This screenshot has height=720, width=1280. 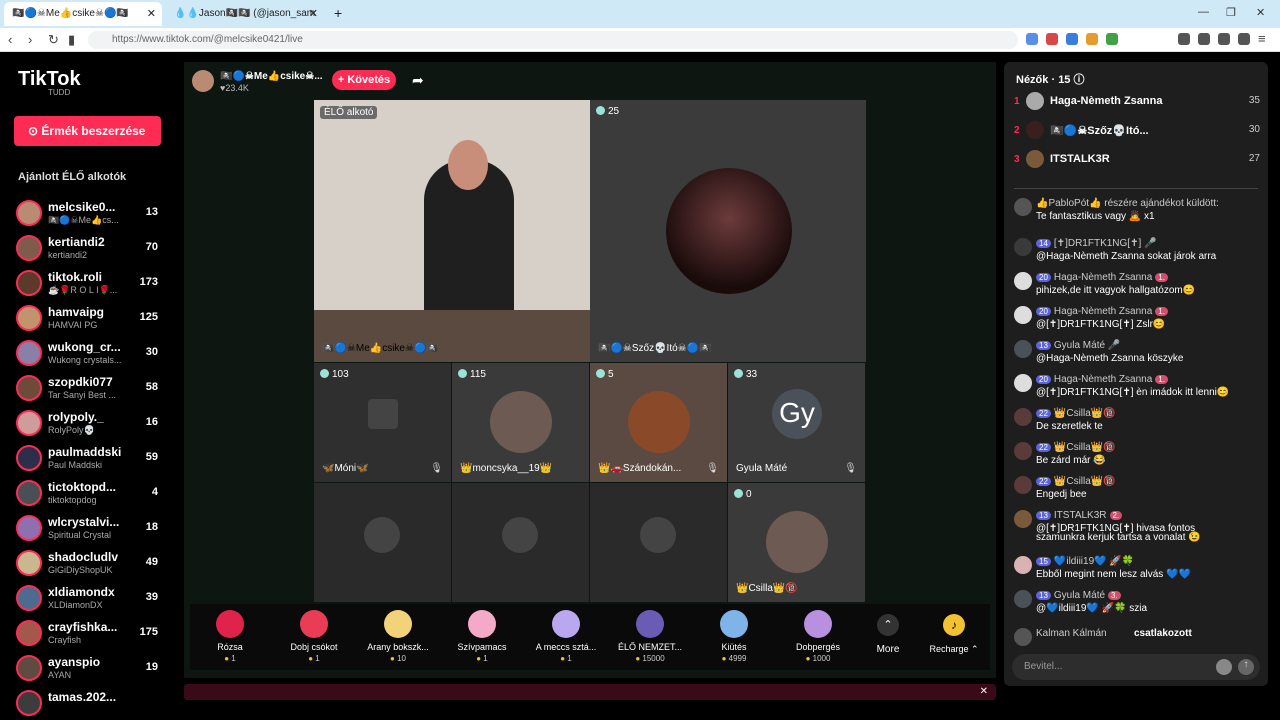 What do you see at coordinates (398, 637) in the screenshot?
I see `gift-item: Arany bokszk... ● 10` at bounding box center [398, 637].